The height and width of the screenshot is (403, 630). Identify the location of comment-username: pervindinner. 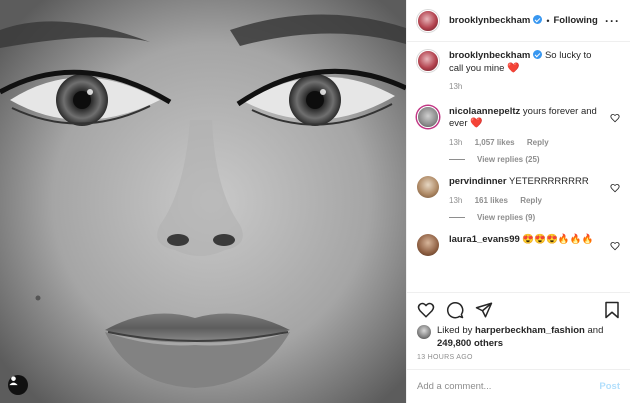
(478, 181).